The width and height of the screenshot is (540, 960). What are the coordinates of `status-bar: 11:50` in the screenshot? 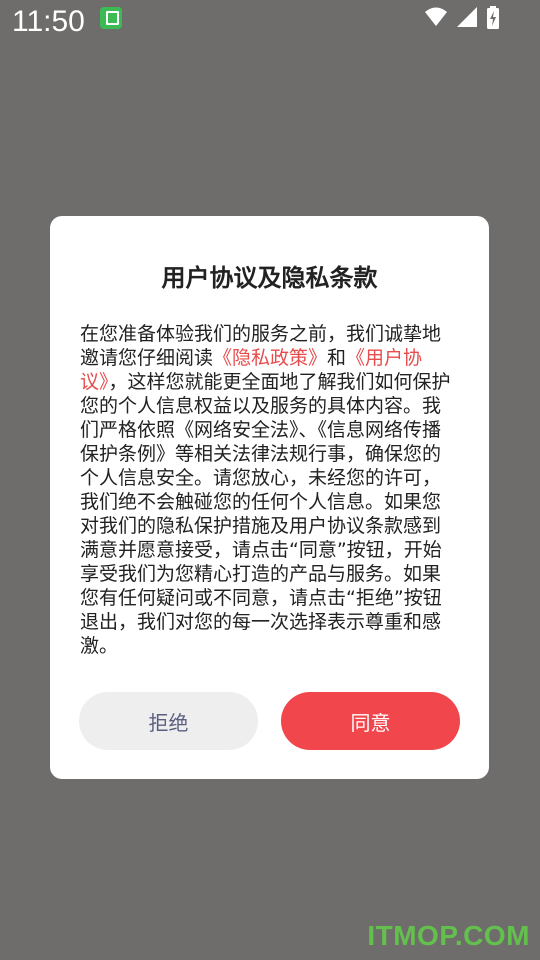 It's located at (270, 22).